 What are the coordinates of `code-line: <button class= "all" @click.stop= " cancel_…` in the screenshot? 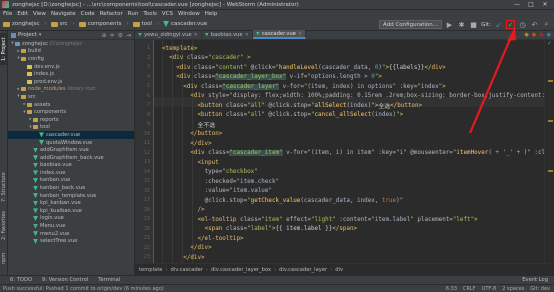 It's located at (349, 116).